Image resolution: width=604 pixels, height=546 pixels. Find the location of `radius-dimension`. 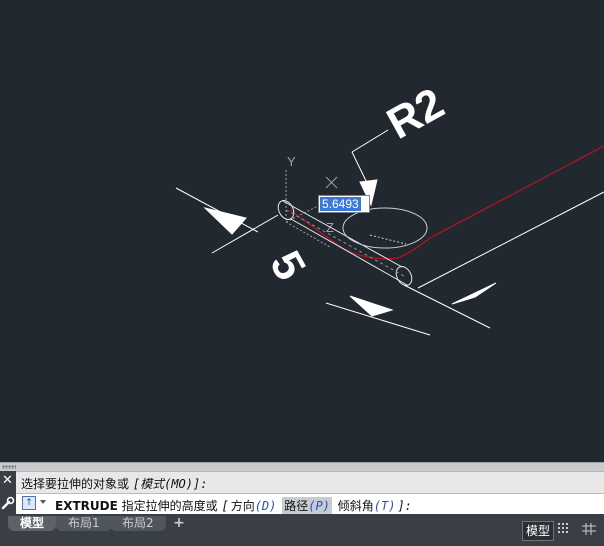

radius-dimension is located at coordinates (370, 168).